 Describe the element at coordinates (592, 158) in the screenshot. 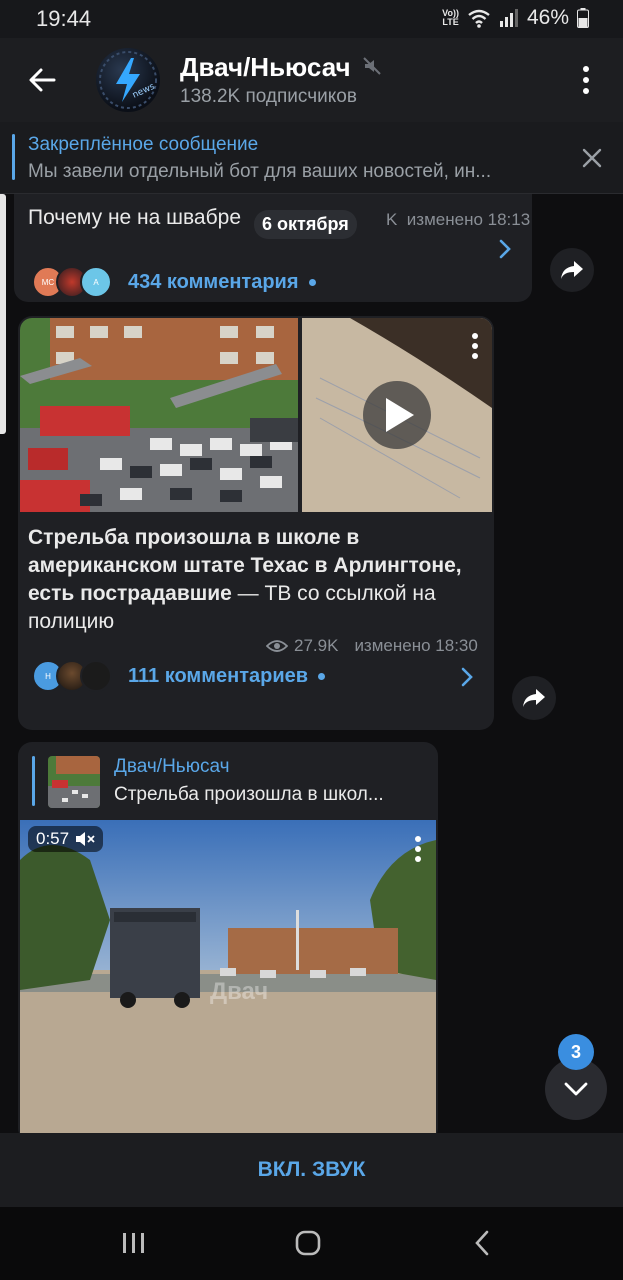

I see `close-icon` at that location.